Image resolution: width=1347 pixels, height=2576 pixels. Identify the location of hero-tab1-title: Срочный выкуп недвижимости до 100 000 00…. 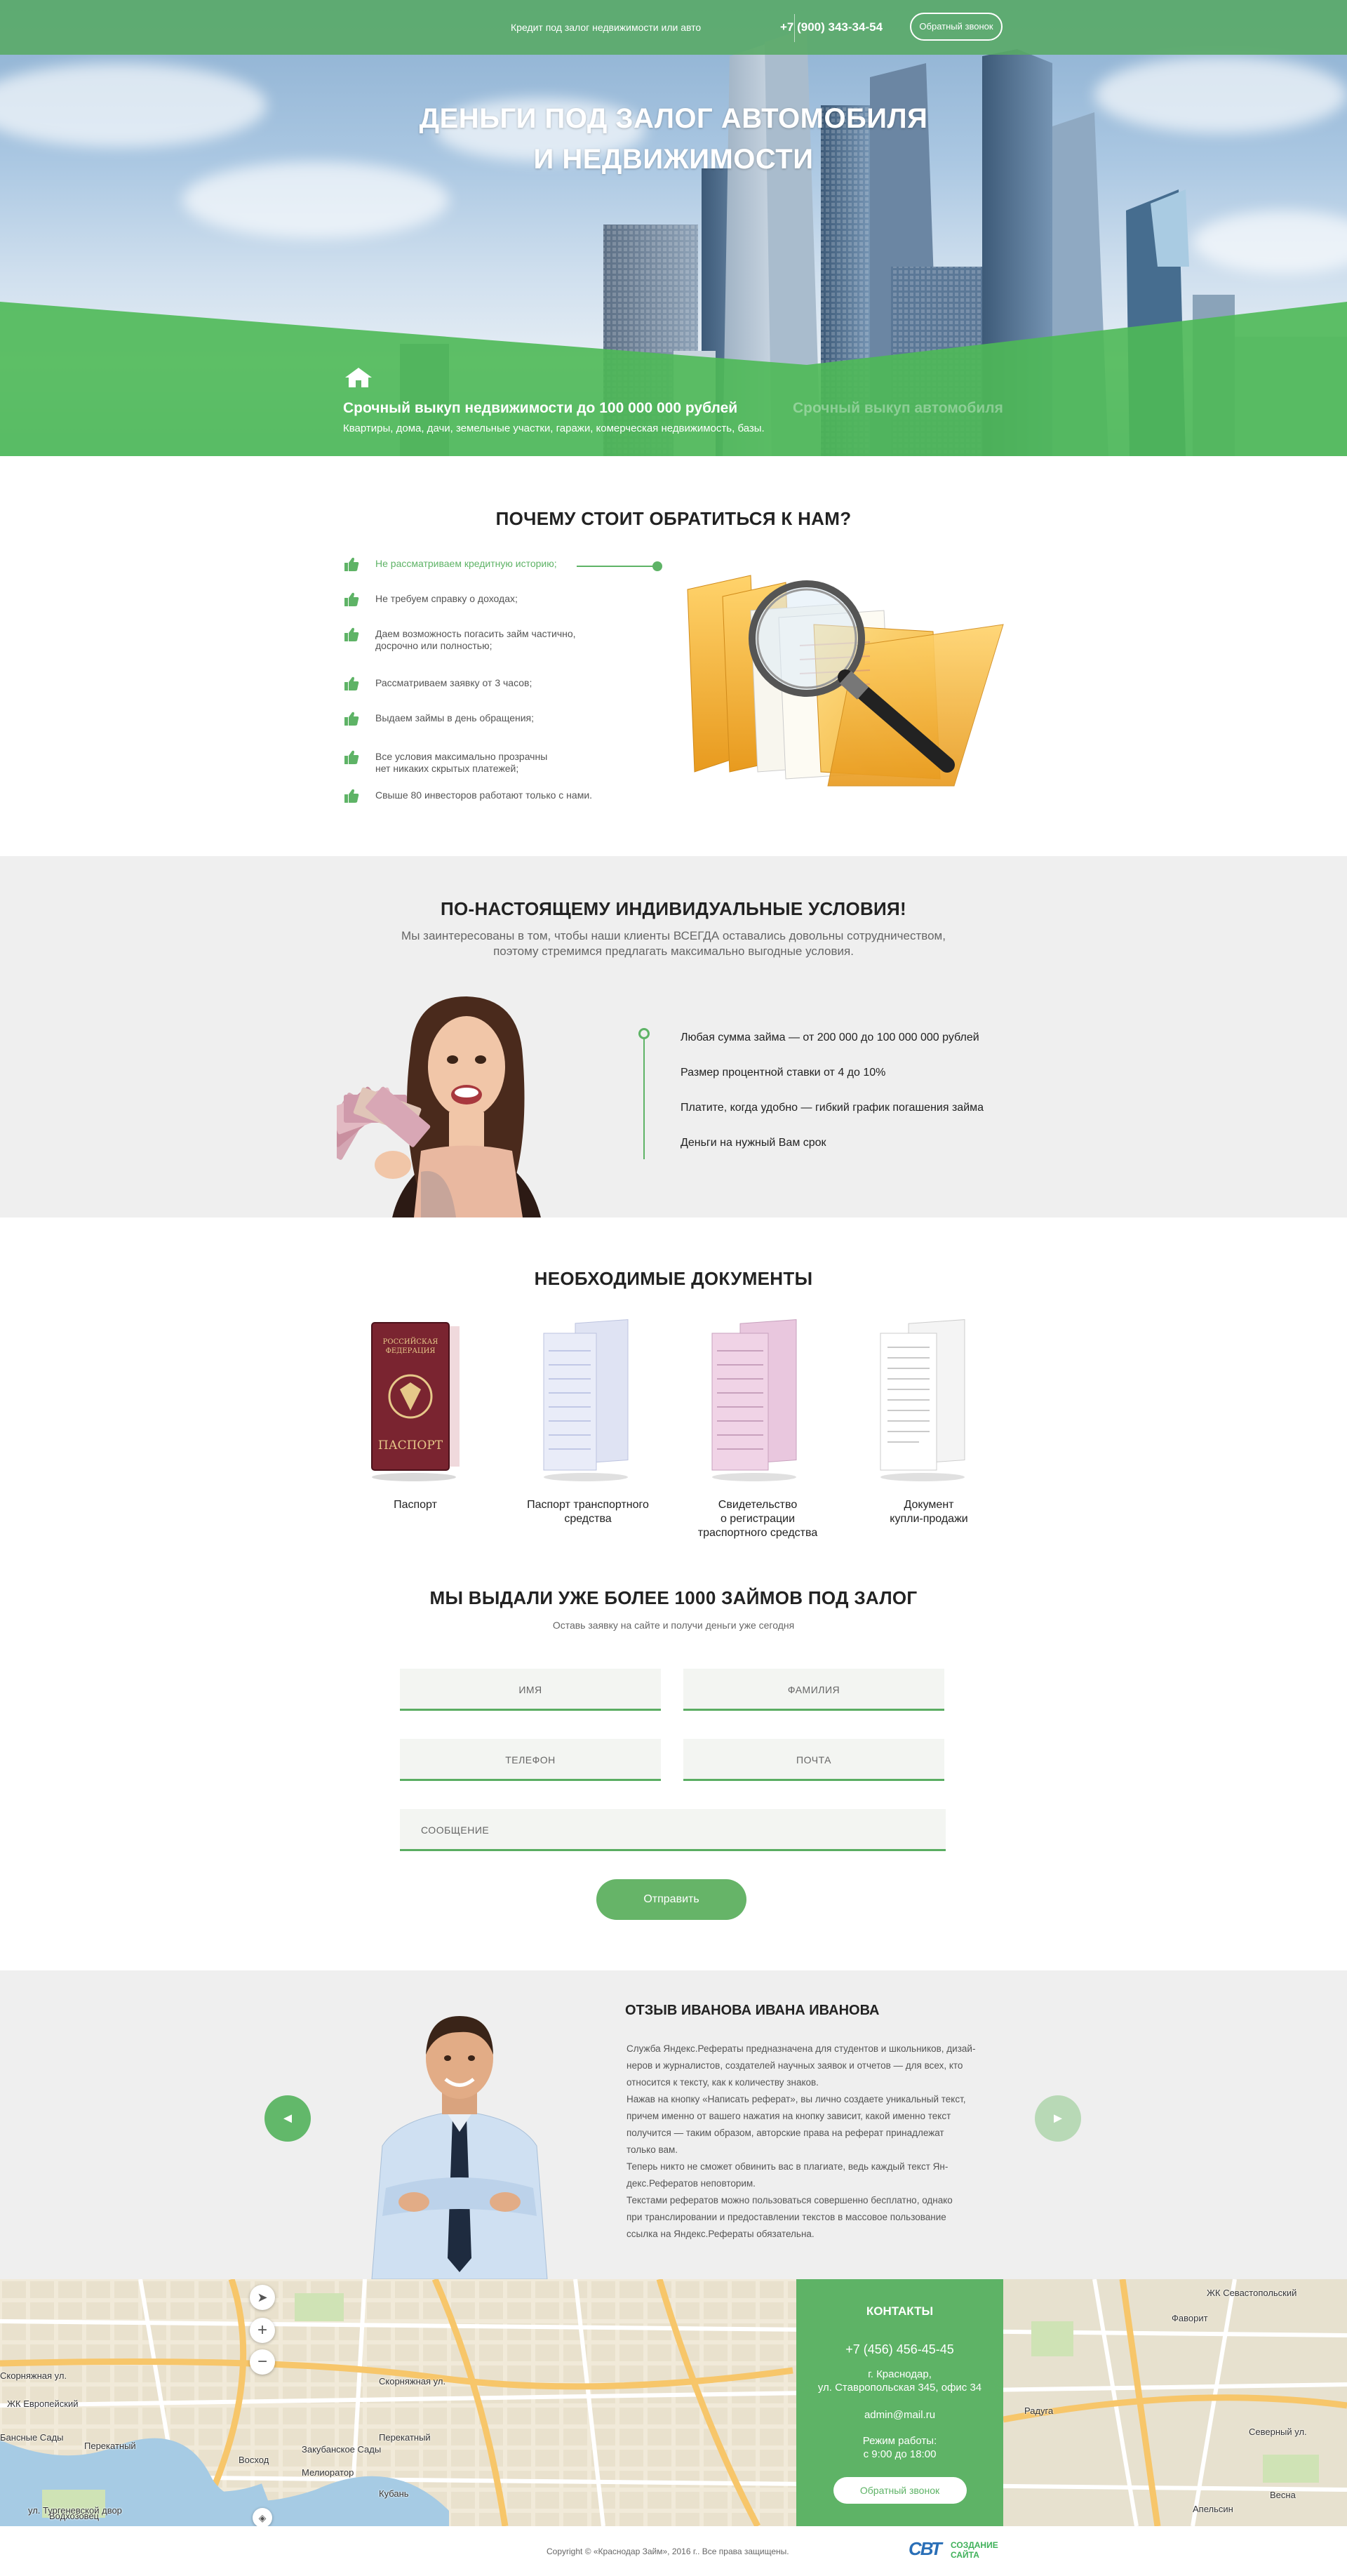
(540, 409).